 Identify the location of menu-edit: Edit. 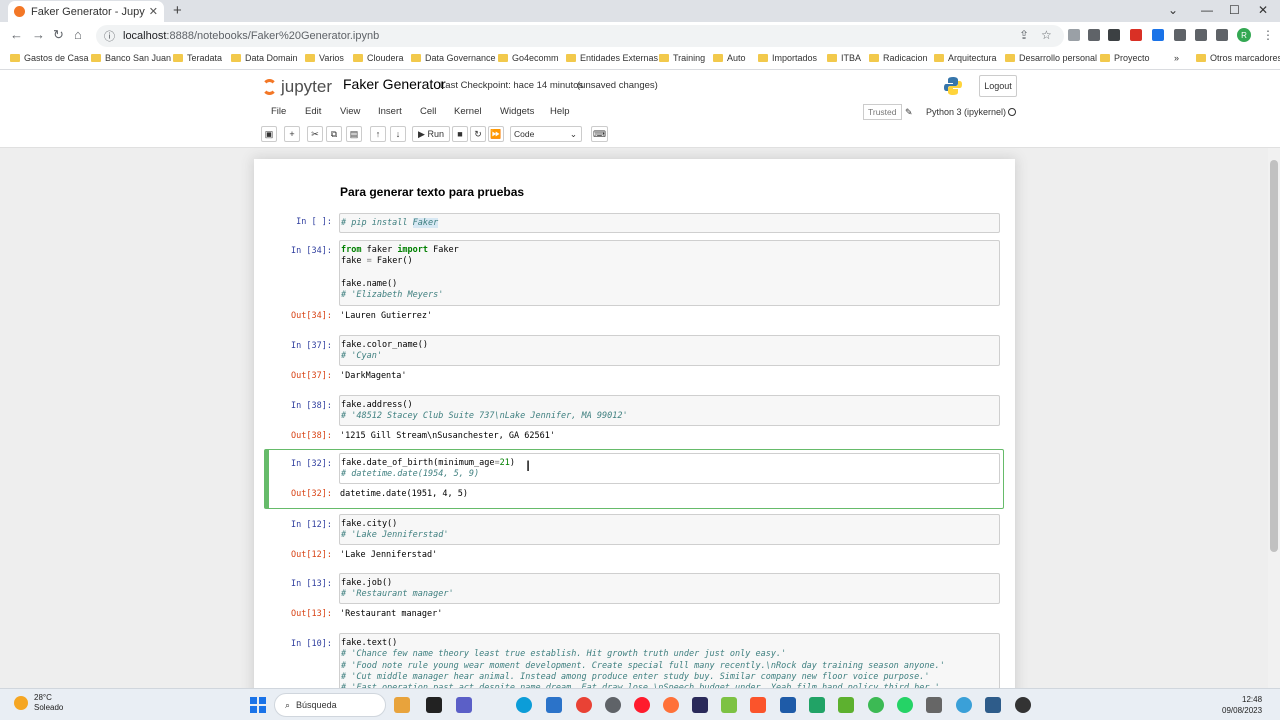
(313, 111).